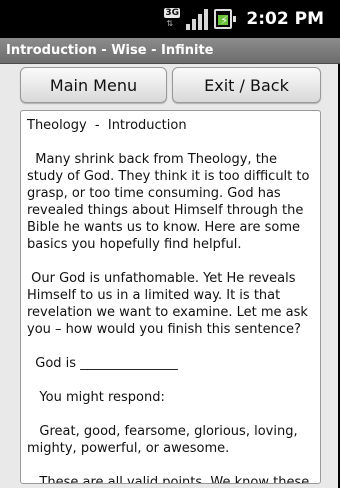 This screenshot has height=488, width=340. I want to click on data-activity-icon: ⇅, so click(170, 23).